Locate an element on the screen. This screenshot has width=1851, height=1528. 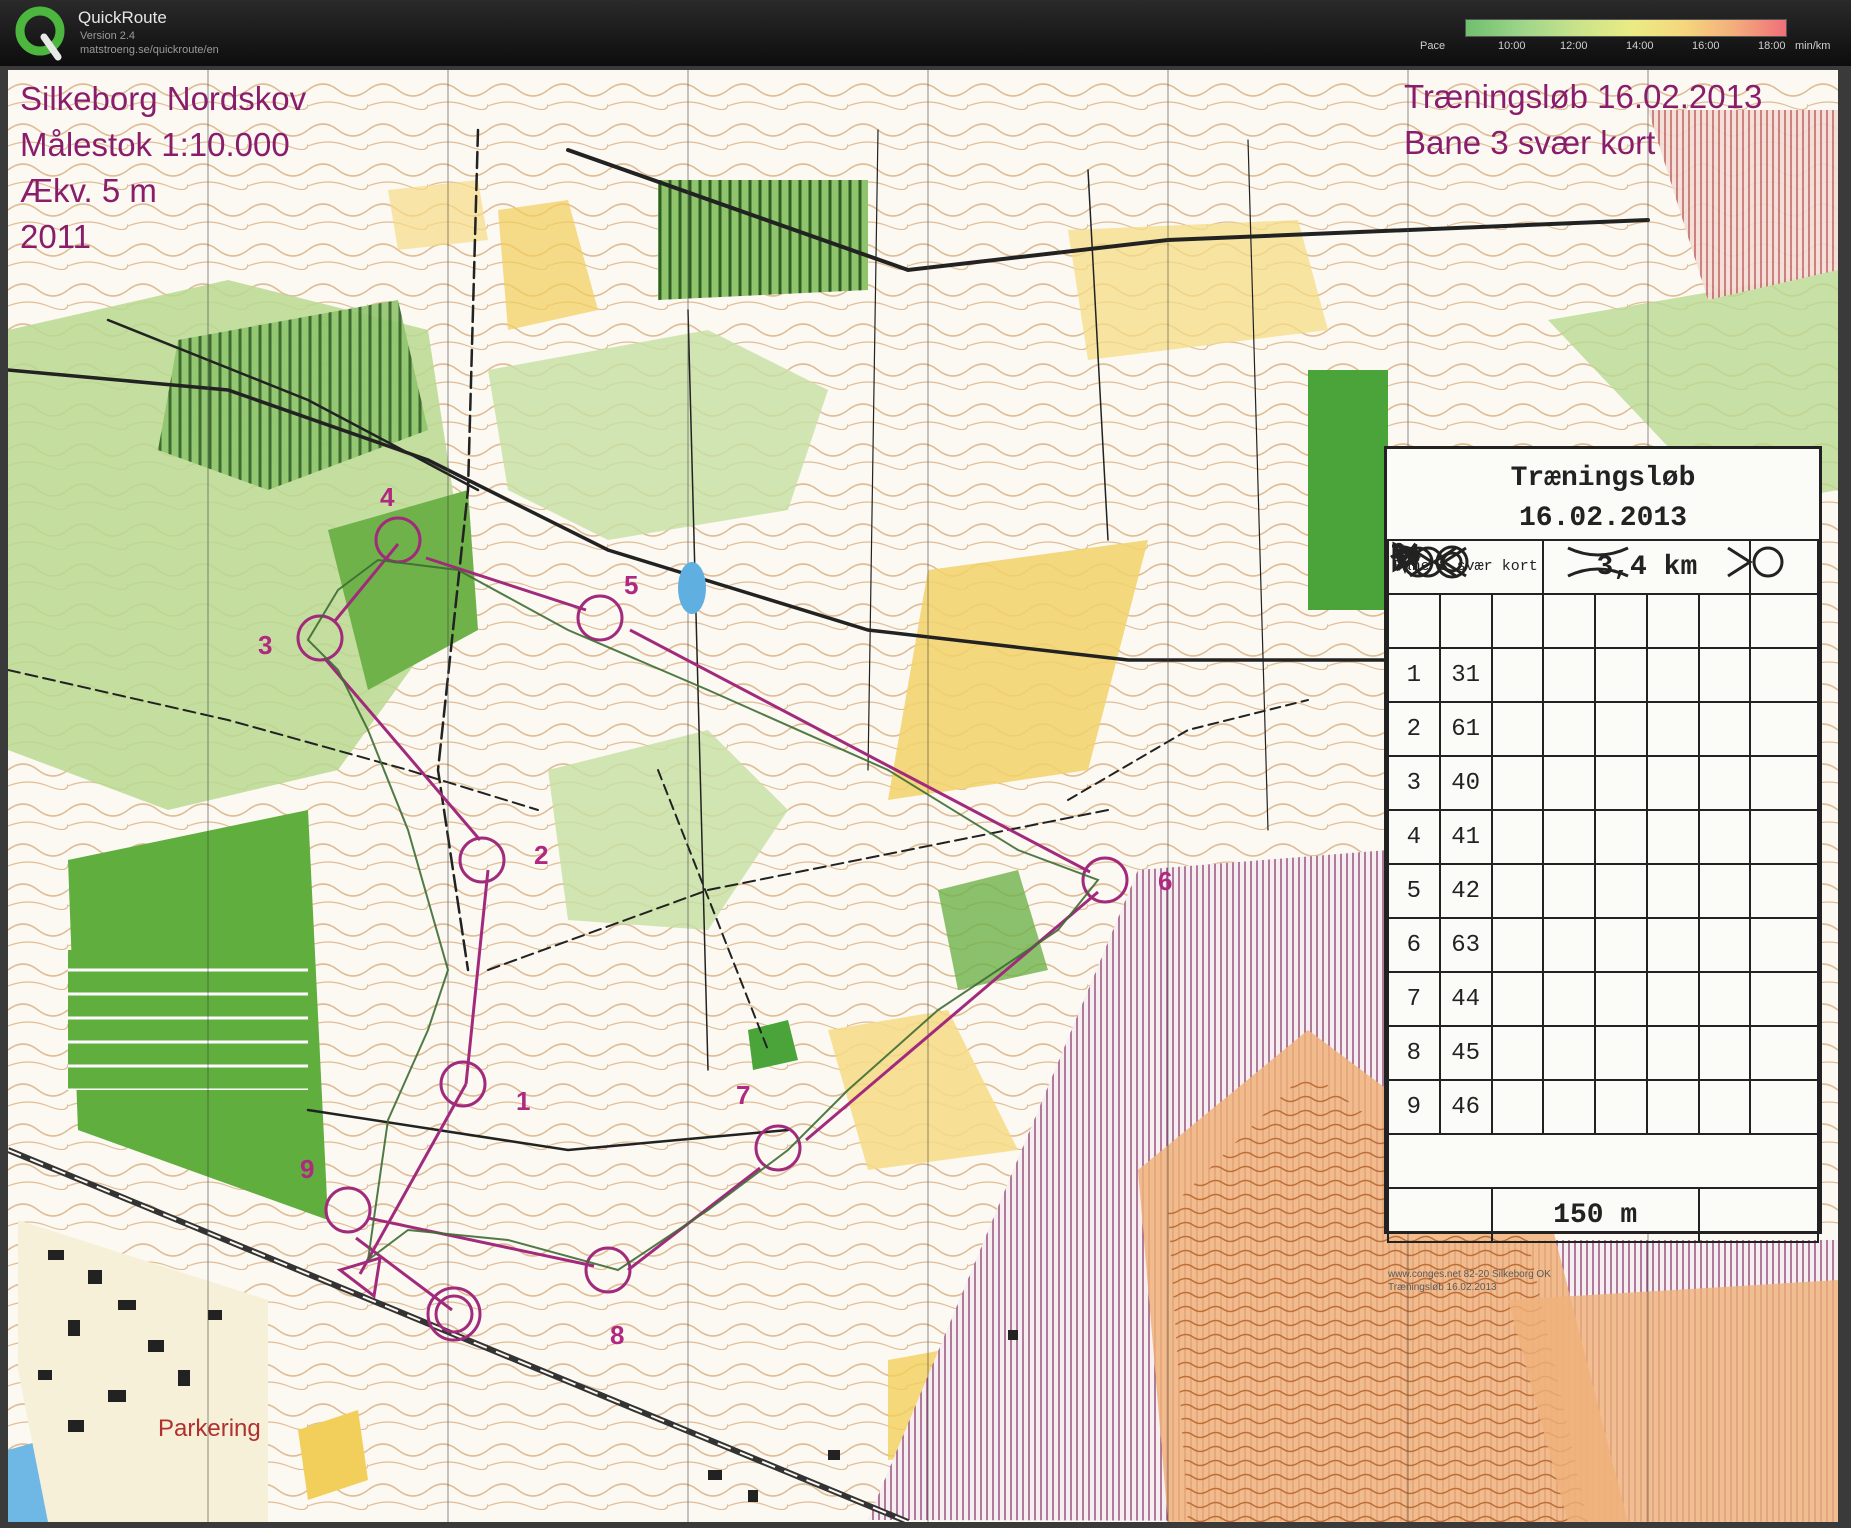
control-code: 46 is located at coordinates (1465, 1107).